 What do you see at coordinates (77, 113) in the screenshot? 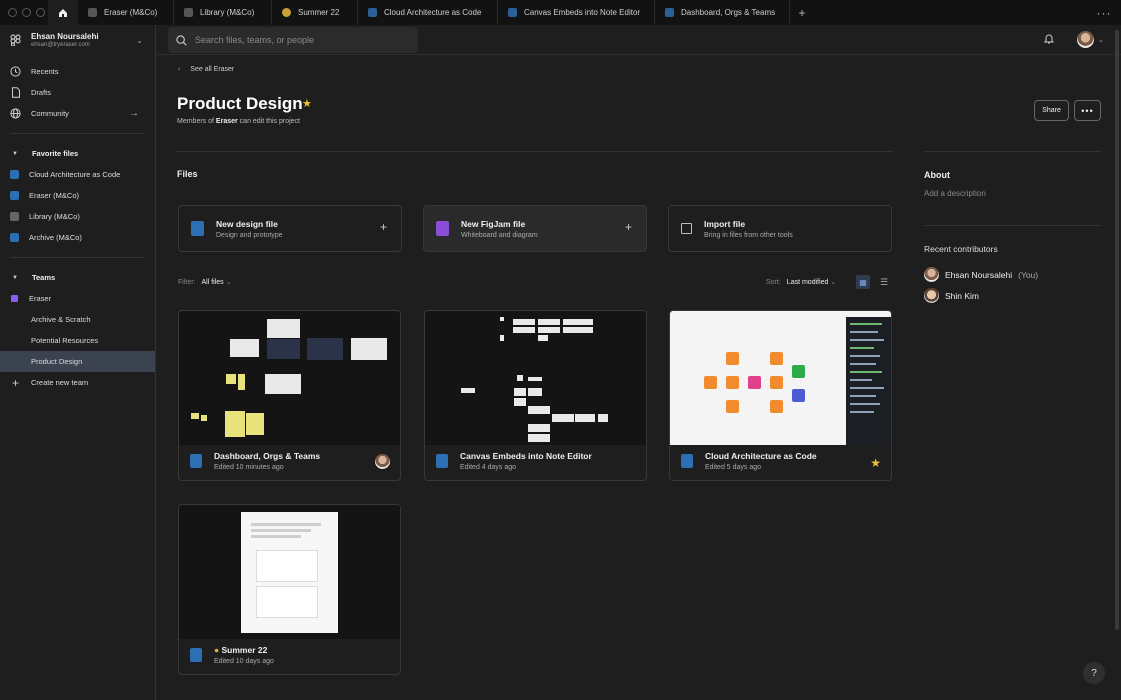
I see `nav-community: Community →` at bounding box center [77, 113].